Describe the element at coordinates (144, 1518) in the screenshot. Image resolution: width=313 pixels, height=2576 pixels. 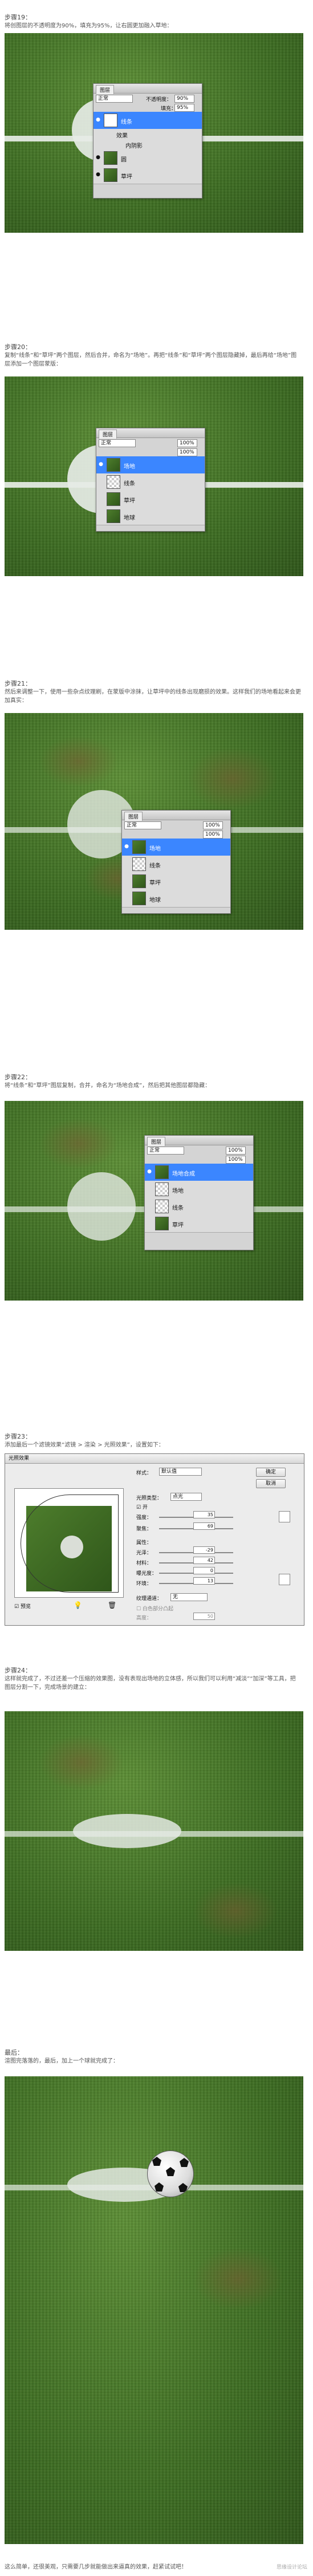
I see `intensity-label: 强度：` at that location.